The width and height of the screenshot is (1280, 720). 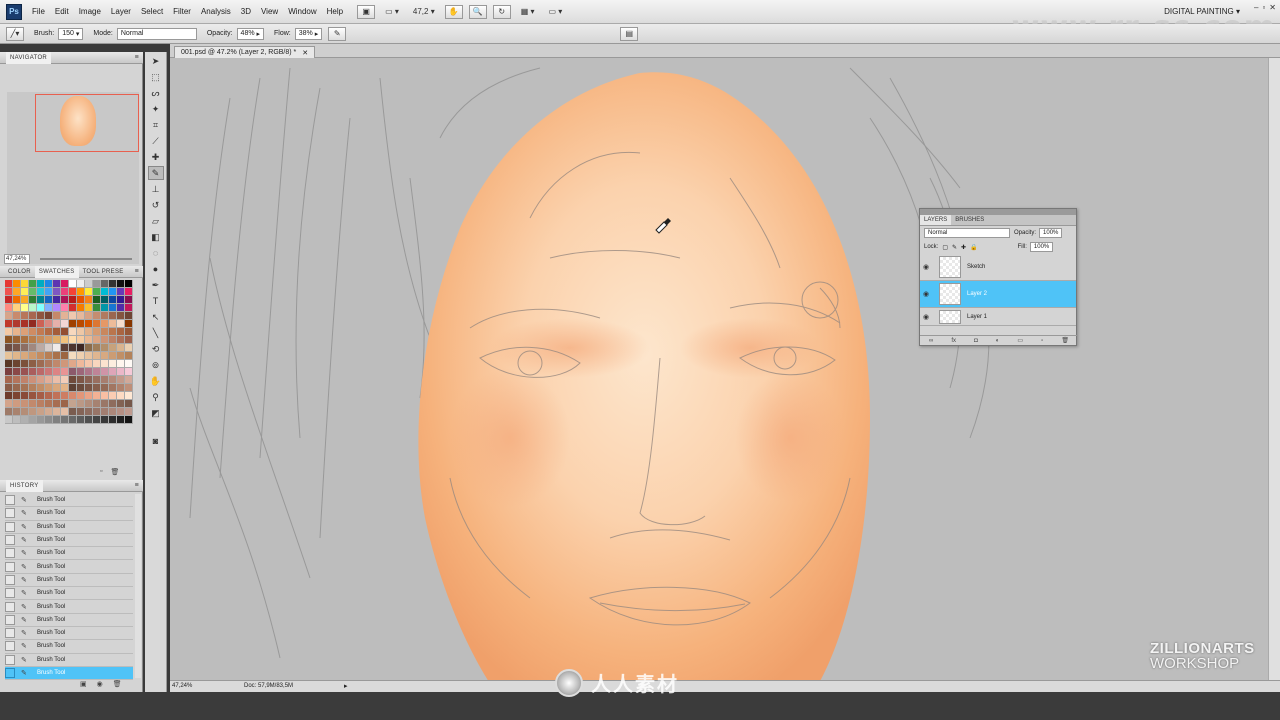 I want to click on menu-window: Window, so click(x=302, y=11).